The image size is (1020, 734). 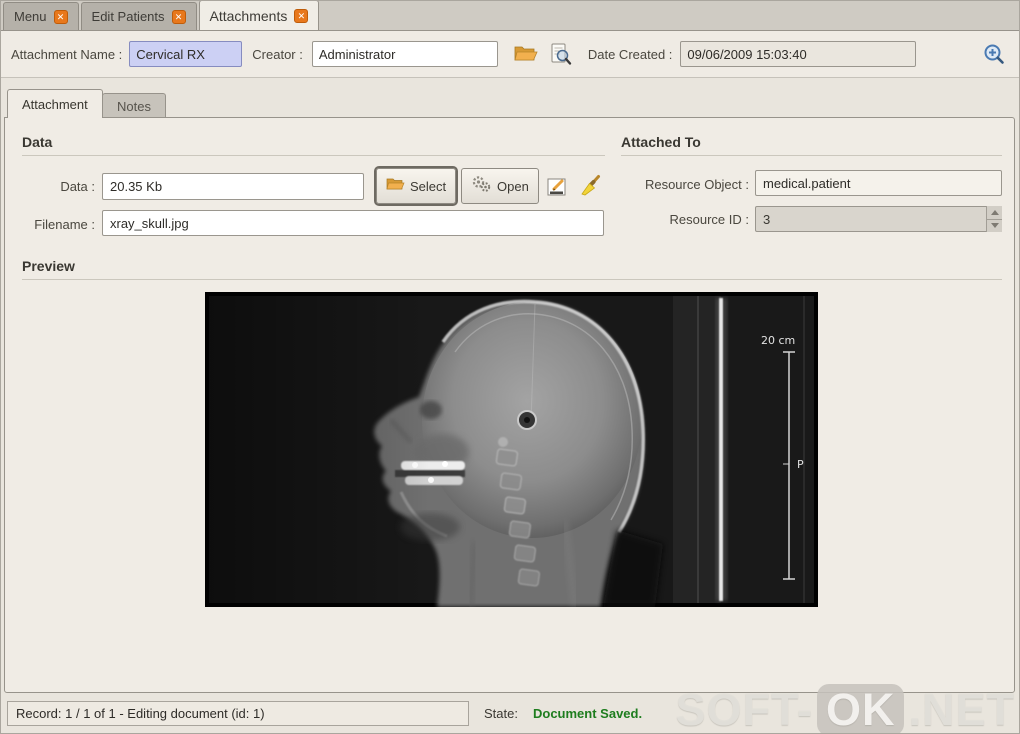 I want to click on date-created-input, so click(x=798, y=54).